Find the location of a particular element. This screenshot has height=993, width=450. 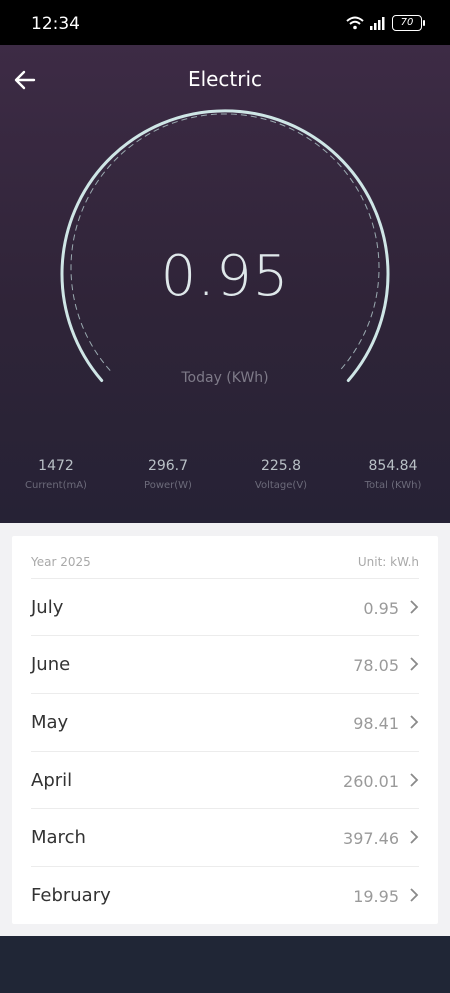

stat-total: 854.84 Total (KWh) is located at coordinates (393, 474).